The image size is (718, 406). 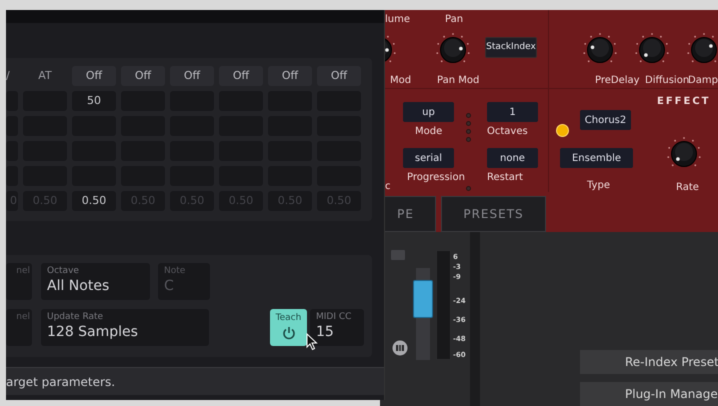 I want to click on control-label: Rate, so click(x=687, y=188).